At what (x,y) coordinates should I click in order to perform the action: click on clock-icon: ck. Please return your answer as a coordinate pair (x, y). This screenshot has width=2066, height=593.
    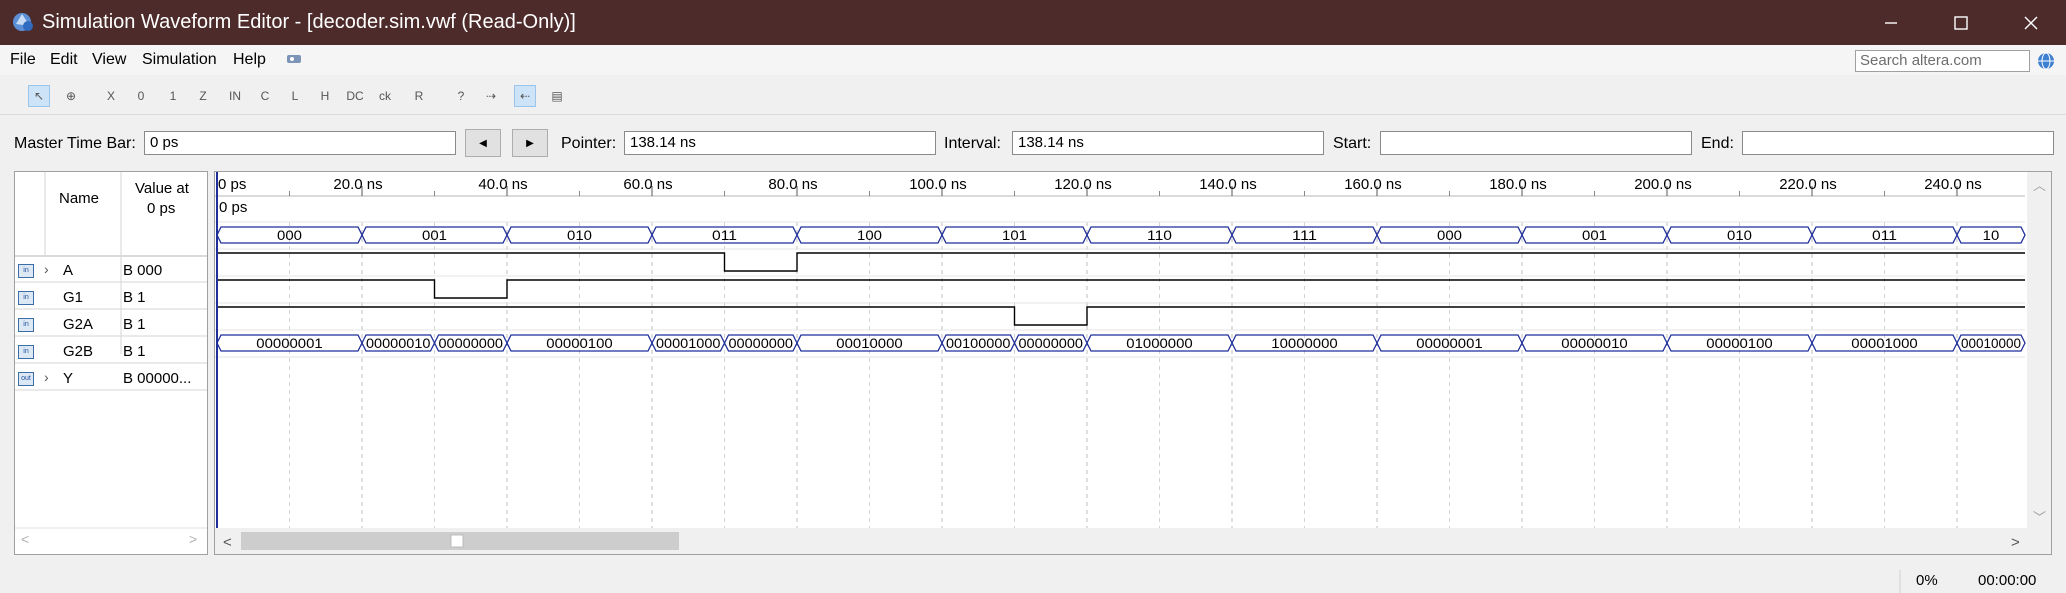
    Looking at the image, I should click on (385, 96).